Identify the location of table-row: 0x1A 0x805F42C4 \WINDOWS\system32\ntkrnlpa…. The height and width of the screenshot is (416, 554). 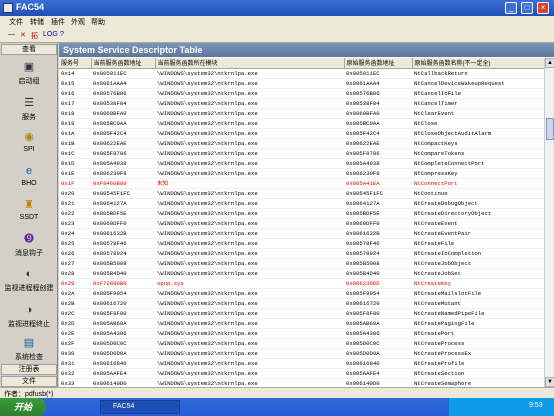
(301, 133).